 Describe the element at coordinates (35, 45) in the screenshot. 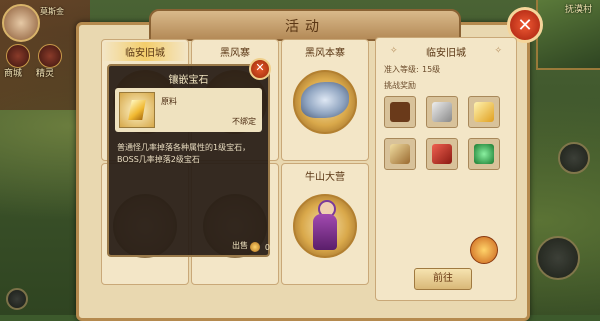

I see `player-hud: 莫斯金 商城 精灵` at that location.